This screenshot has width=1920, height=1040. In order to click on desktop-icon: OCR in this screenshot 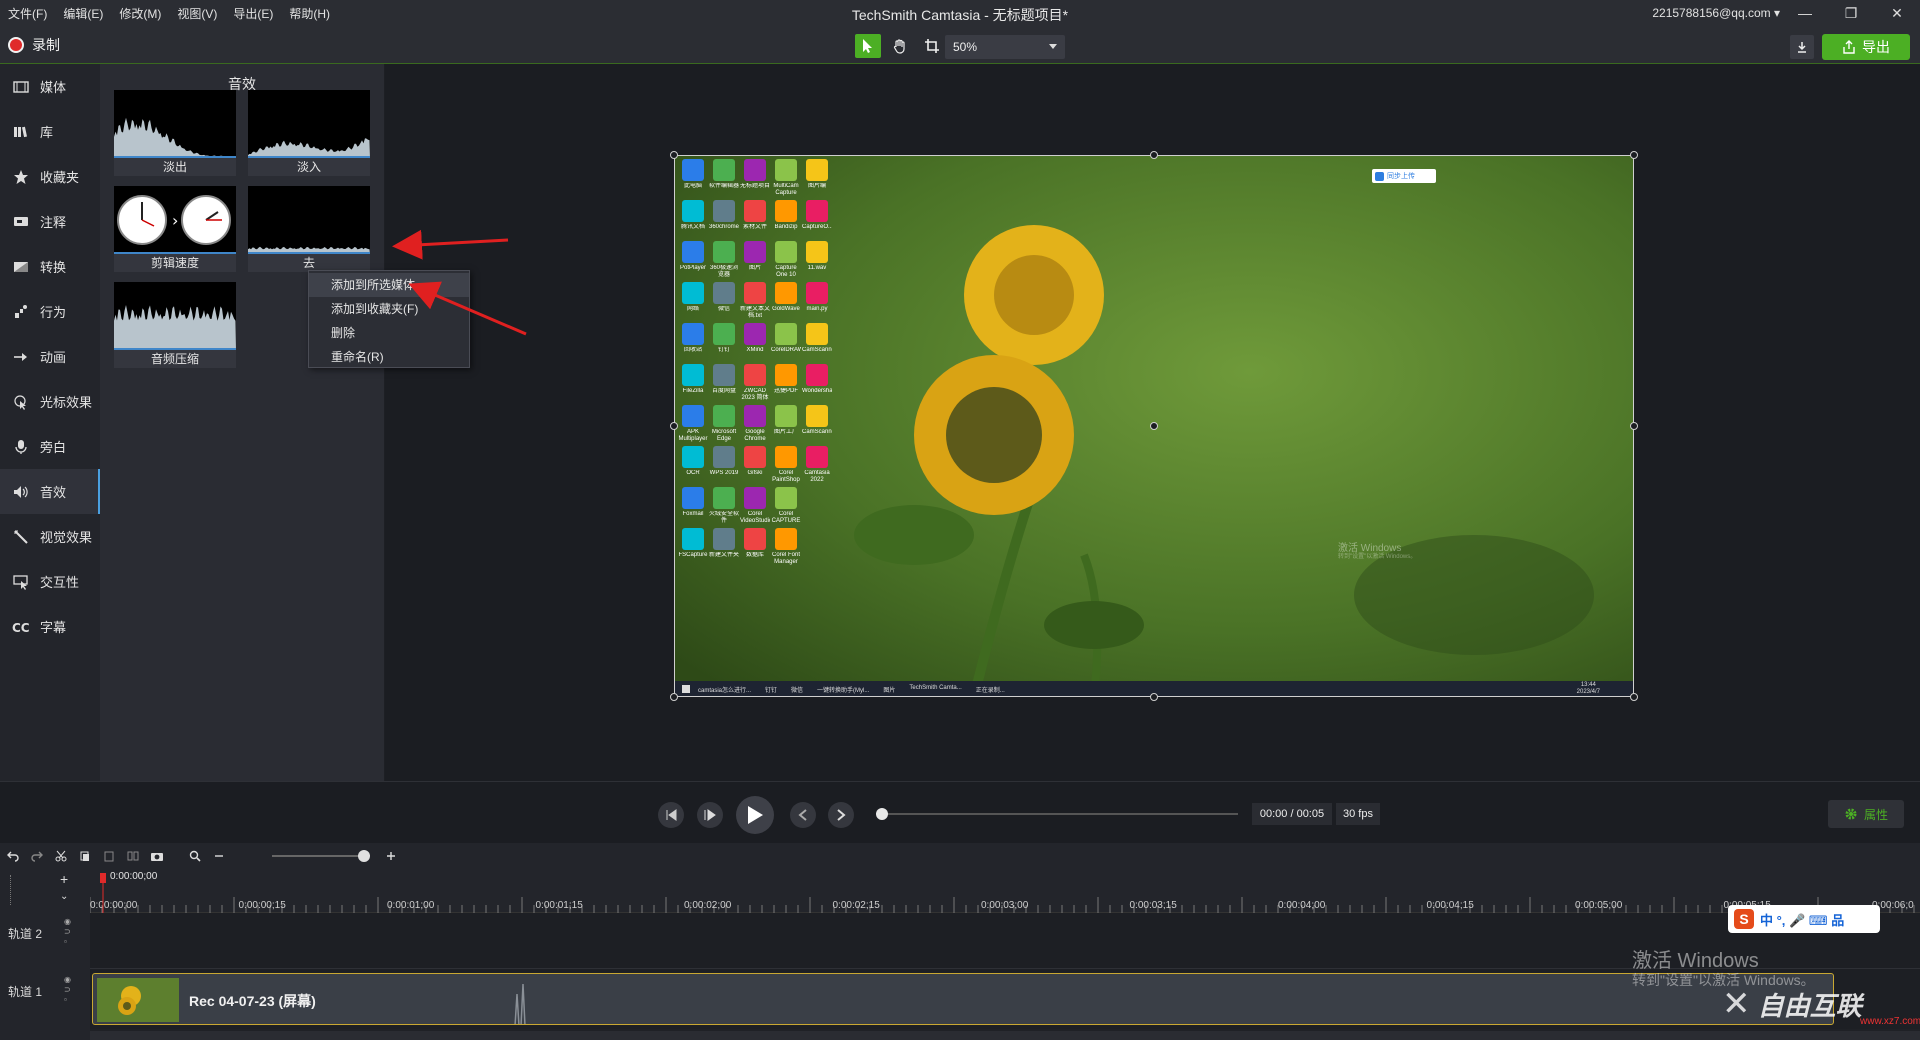, I will do `click(693, 466)`.